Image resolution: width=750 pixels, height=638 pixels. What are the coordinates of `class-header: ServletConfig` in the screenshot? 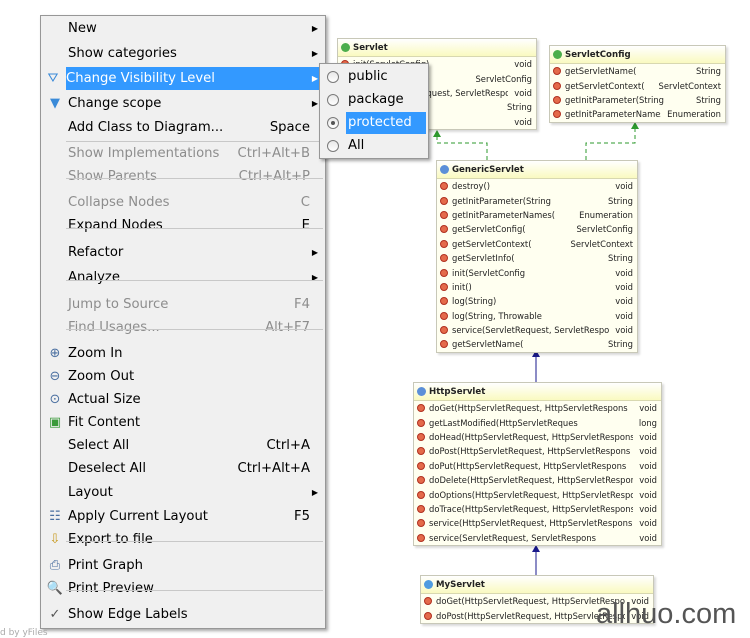 It's located at (637, 55).